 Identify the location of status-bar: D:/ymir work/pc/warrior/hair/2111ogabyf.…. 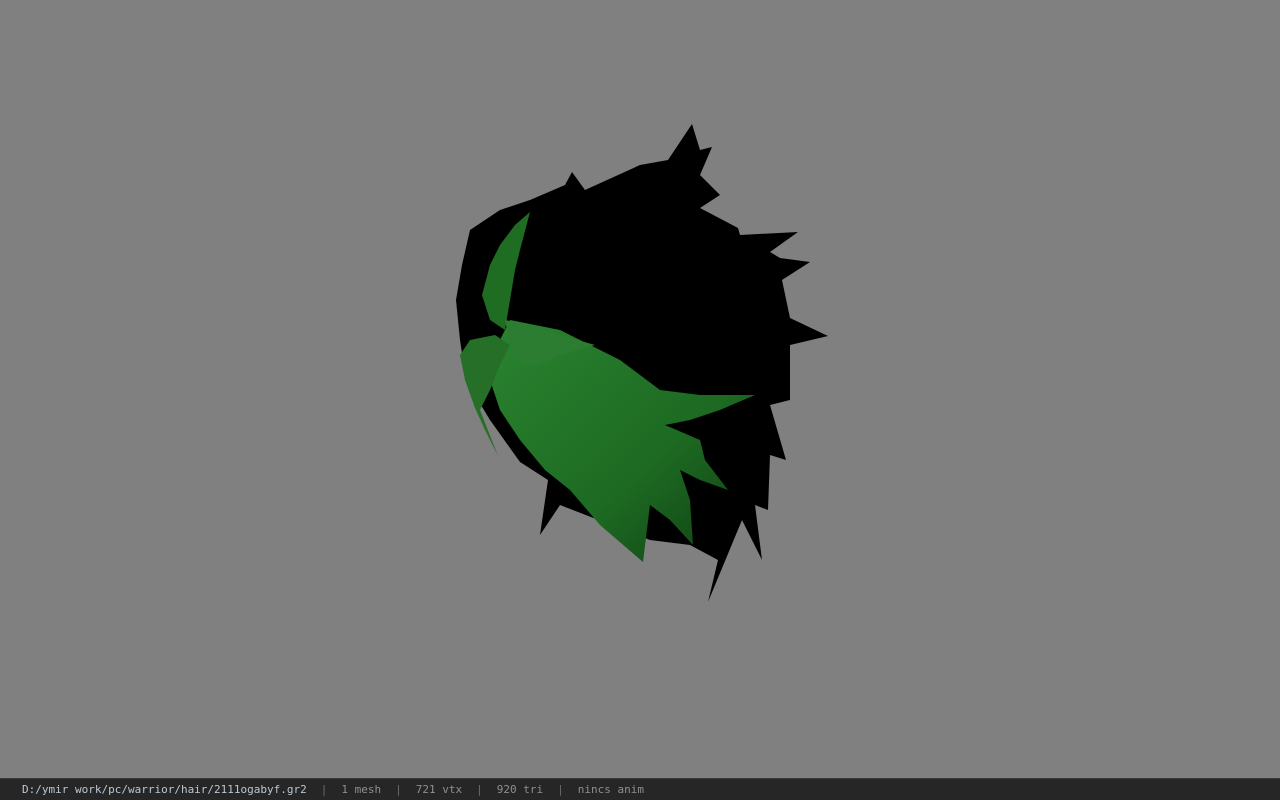
(640, 789).